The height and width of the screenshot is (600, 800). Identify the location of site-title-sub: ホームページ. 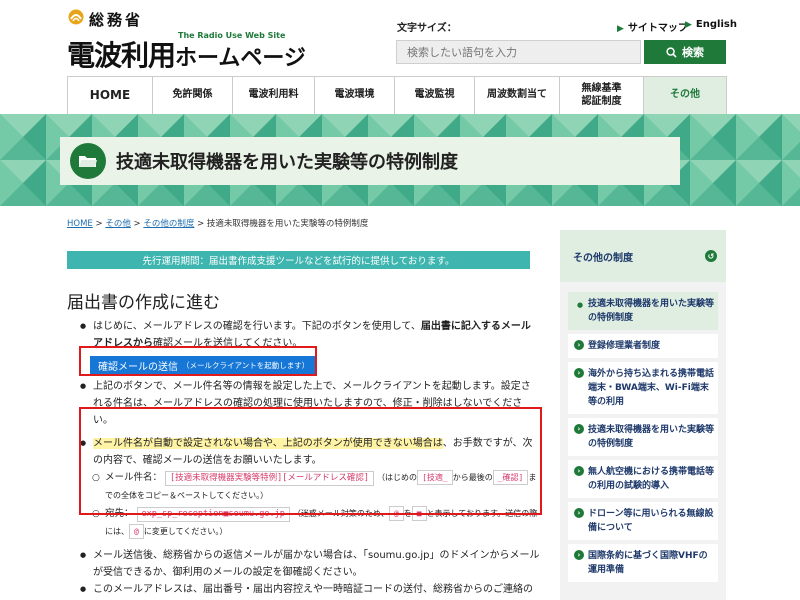
(240, 58).